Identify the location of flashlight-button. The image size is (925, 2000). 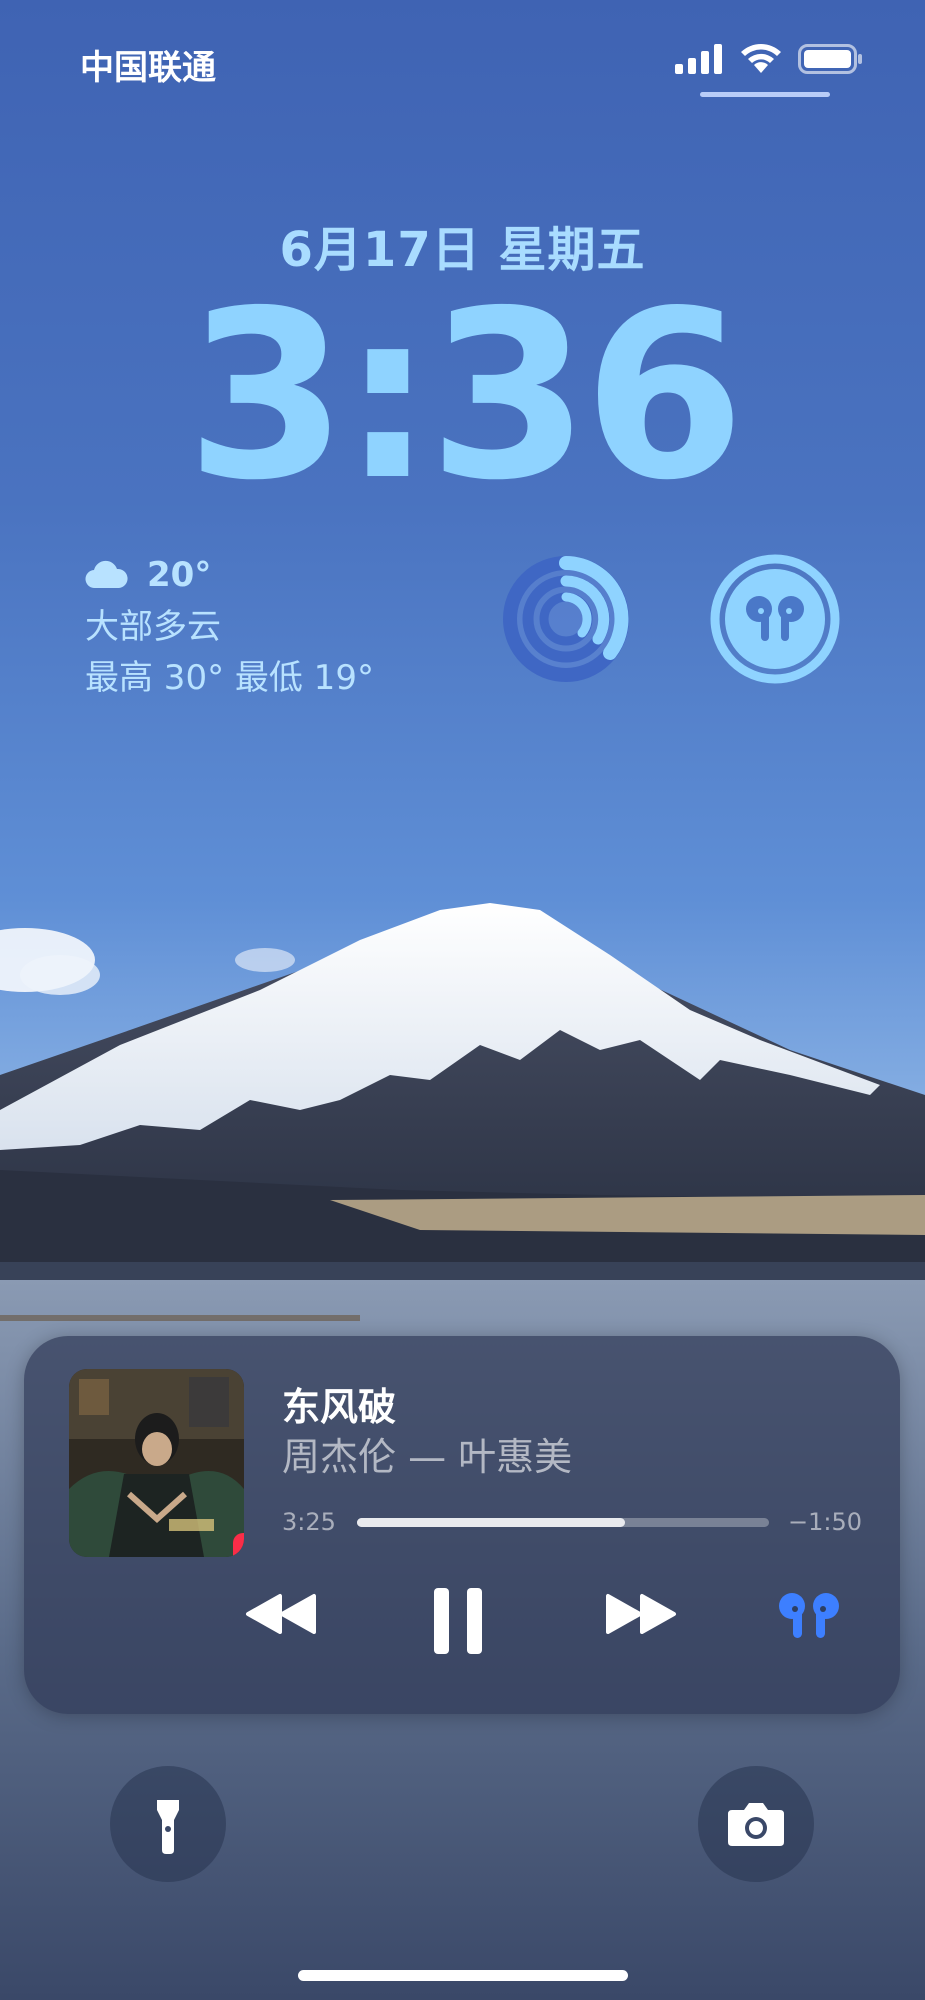
(168, 1824).